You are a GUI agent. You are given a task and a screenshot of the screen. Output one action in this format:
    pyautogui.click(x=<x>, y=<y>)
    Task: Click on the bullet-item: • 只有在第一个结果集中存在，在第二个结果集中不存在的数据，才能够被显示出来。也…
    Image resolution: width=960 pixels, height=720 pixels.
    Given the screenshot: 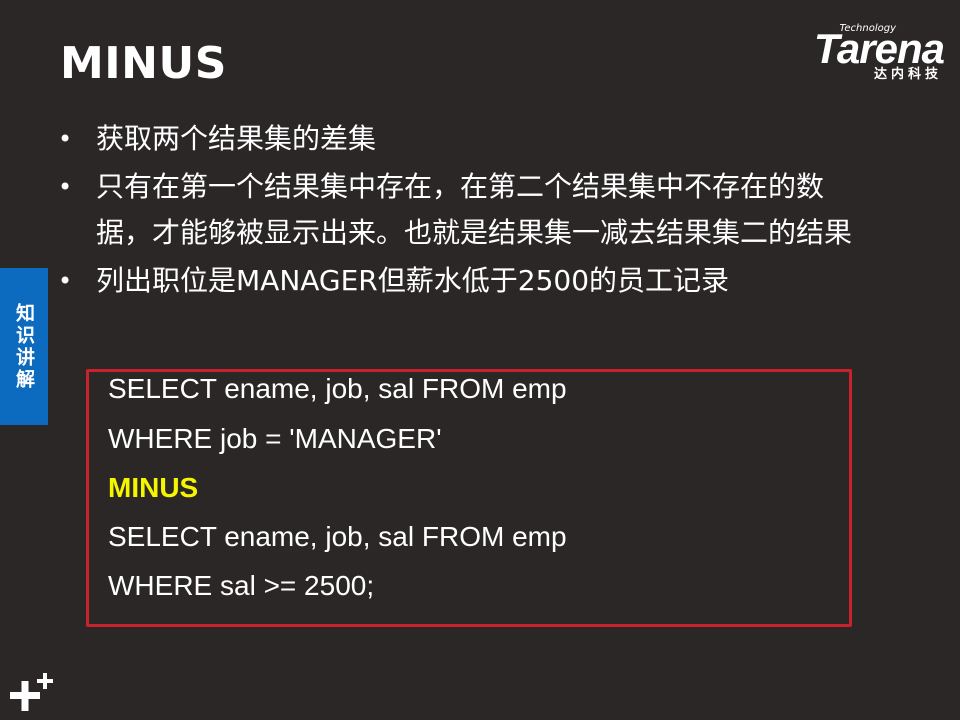 What is the action you would take?
    pyautogui.click(x=468, y=210)
    